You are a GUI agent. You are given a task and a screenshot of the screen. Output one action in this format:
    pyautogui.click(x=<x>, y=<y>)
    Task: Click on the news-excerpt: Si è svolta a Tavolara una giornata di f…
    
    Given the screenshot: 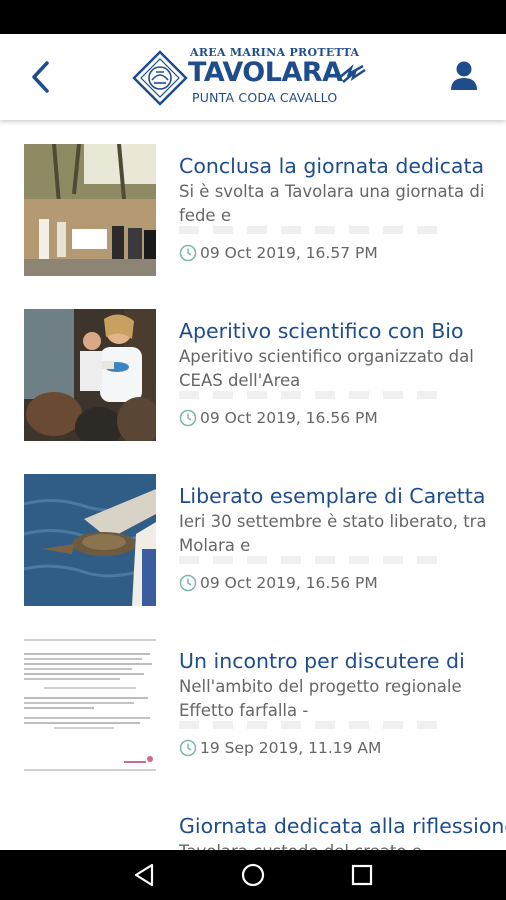 What is the action you would take?
    pyautogui.click(x=332, y=203)
    